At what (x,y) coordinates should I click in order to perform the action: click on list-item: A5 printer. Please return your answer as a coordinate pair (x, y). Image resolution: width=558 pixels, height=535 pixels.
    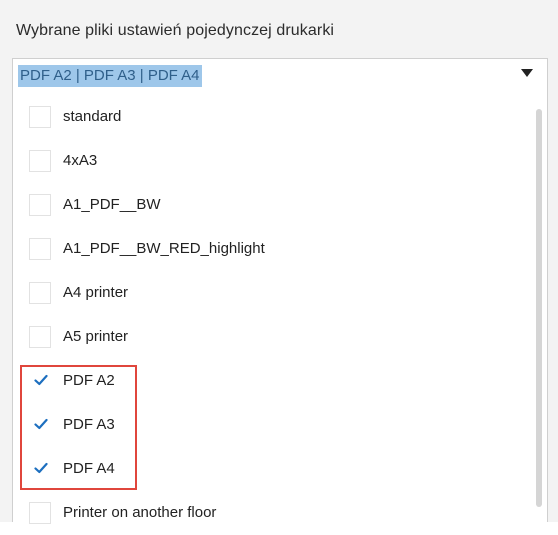
    Looking at the image, I should click on (263, 337).